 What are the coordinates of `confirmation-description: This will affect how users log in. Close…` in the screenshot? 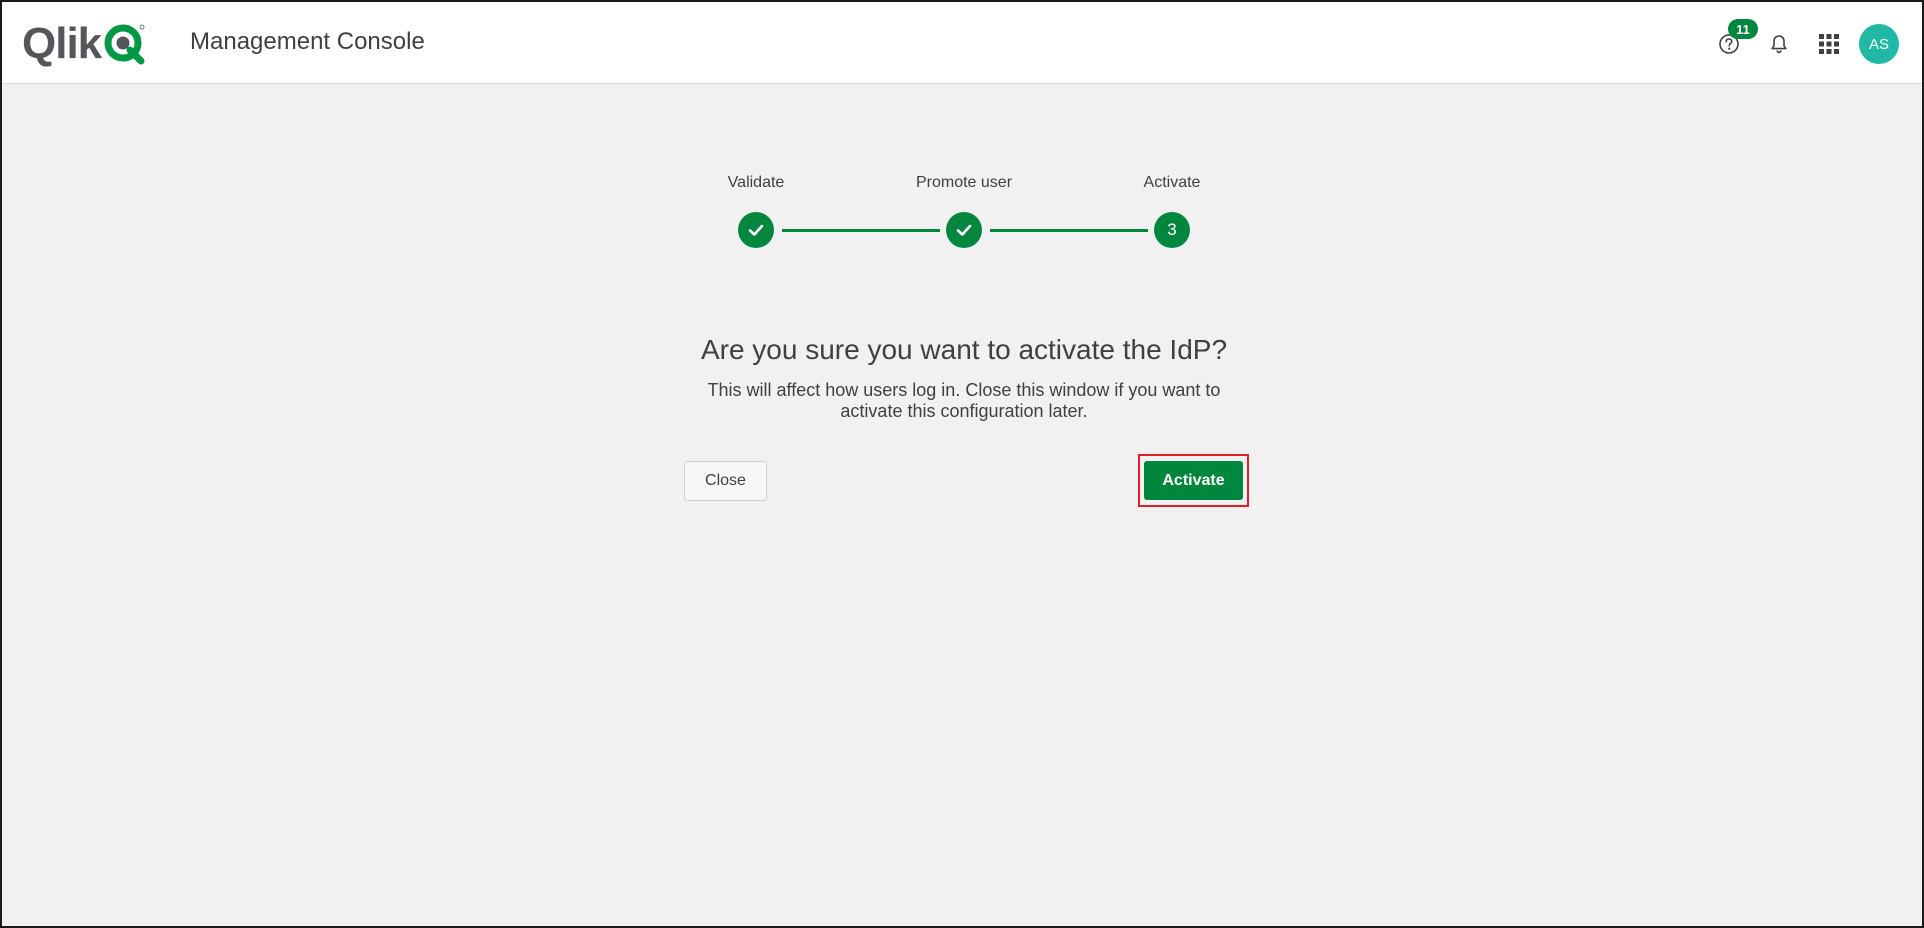 It's located at (964, 401).